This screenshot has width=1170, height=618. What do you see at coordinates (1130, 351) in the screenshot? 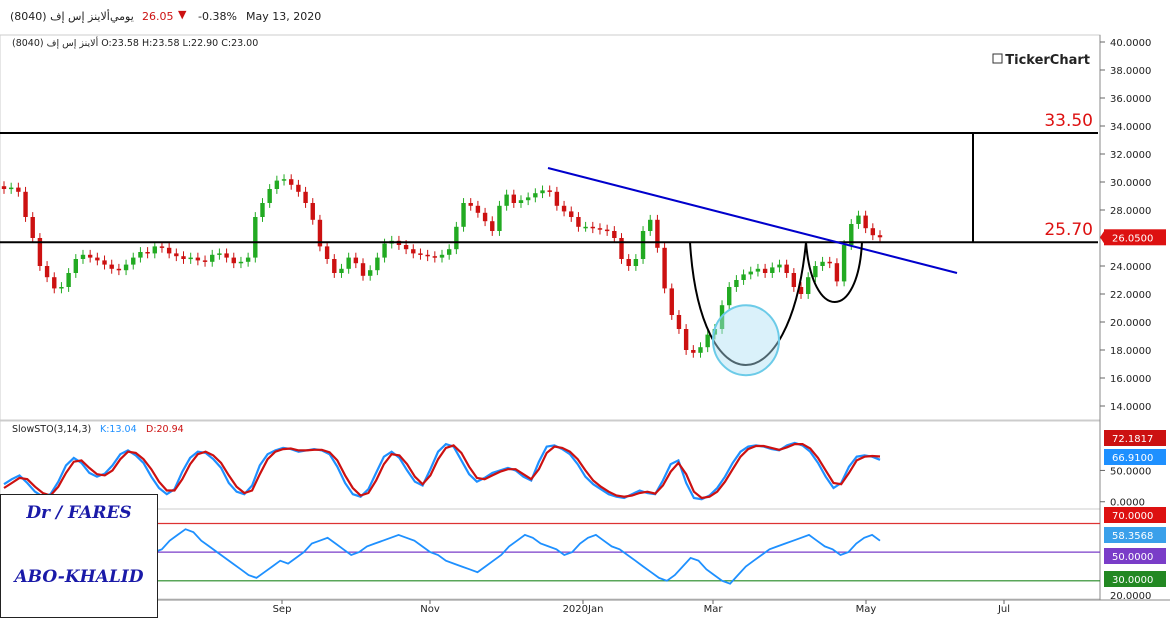
I see `y-tick-label: 18.0000` at bounding box center [1130, 351].